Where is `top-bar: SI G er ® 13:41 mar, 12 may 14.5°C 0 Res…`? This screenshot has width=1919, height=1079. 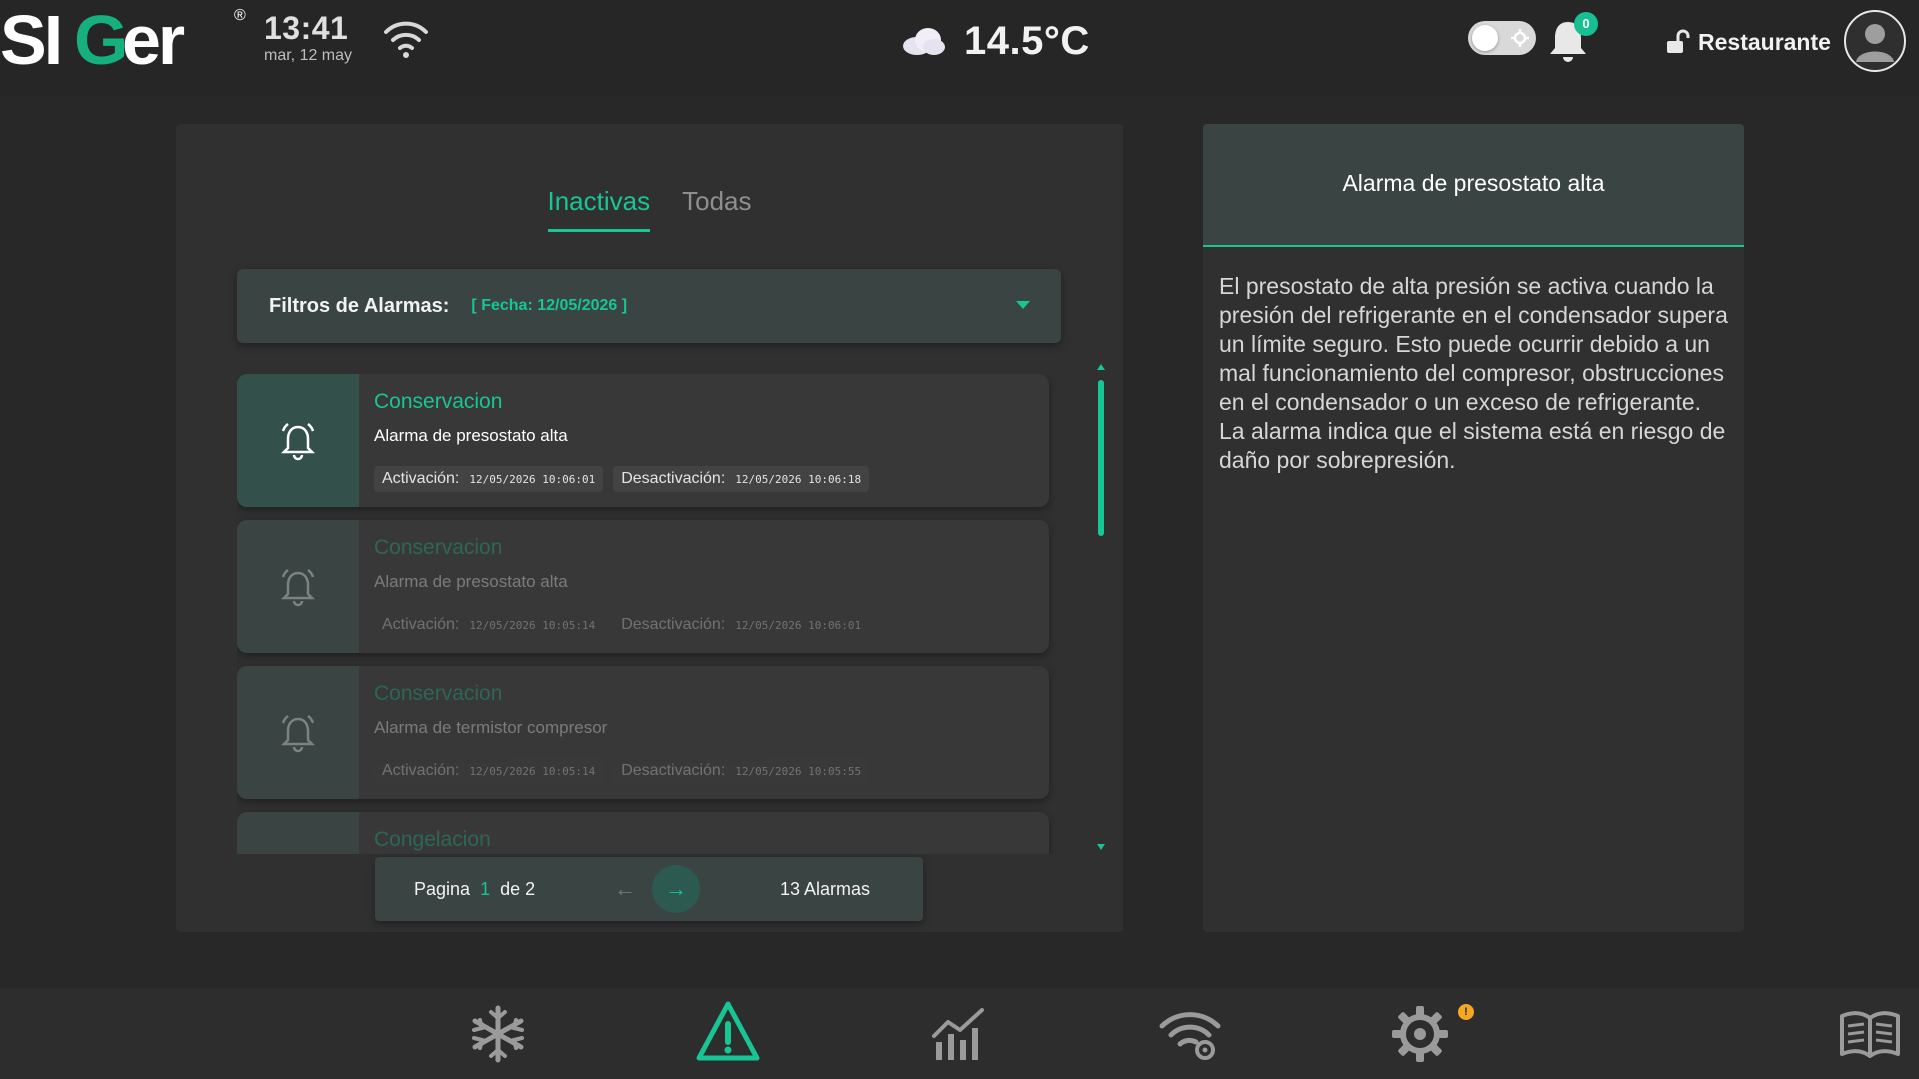
top-bar: SI G er ® 13:41 mar, 12 may 14.5°C 0 Res… is located at coordinates (959, 48).